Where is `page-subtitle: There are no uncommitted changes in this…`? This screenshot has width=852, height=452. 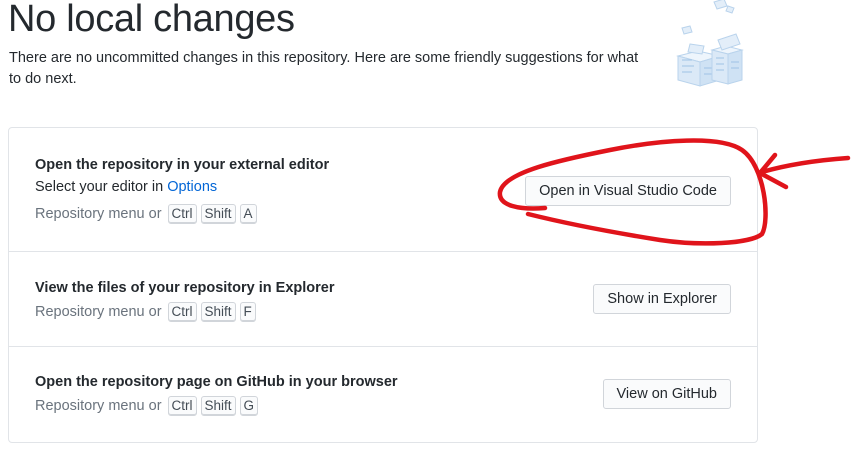
page-subtitle: There are no uncommitted changes in this… is located at coordinates (324, 68).